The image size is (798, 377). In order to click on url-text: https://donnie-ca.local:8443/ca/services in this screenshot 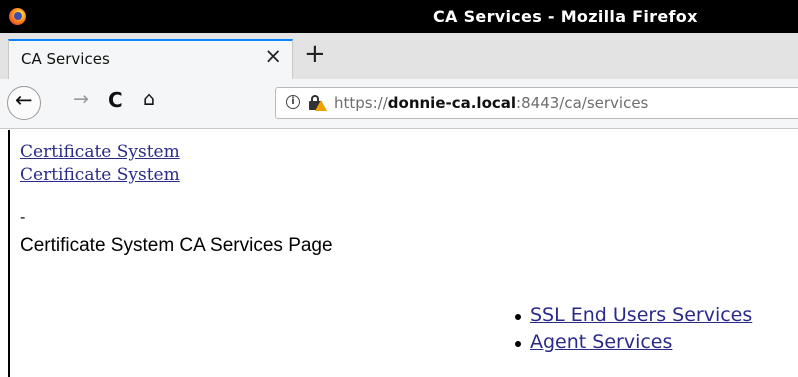, I will do `click(491, 103)`.